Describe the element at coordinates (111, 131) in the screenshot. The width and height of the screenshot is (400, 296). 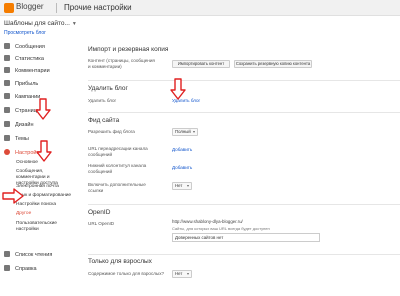
I see `allow-feed-label: Разрешить фид блога` at that location.